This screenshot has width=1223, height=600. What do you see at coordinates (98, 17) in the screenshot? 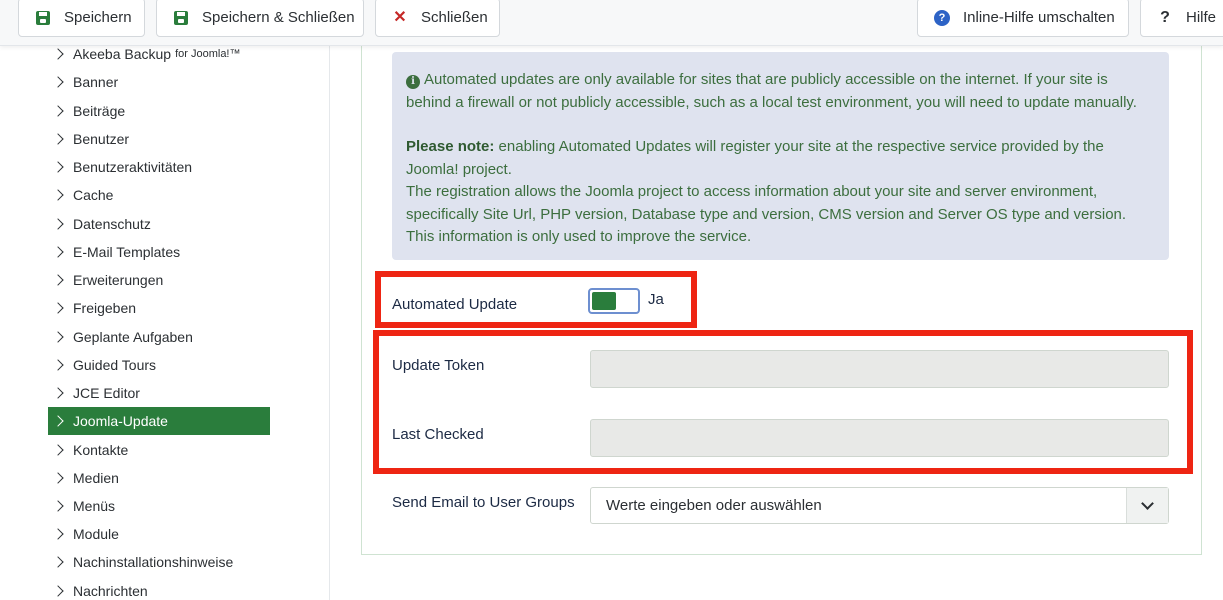
I see `save-button-label: Speichern` at bounding box center [98, 17].